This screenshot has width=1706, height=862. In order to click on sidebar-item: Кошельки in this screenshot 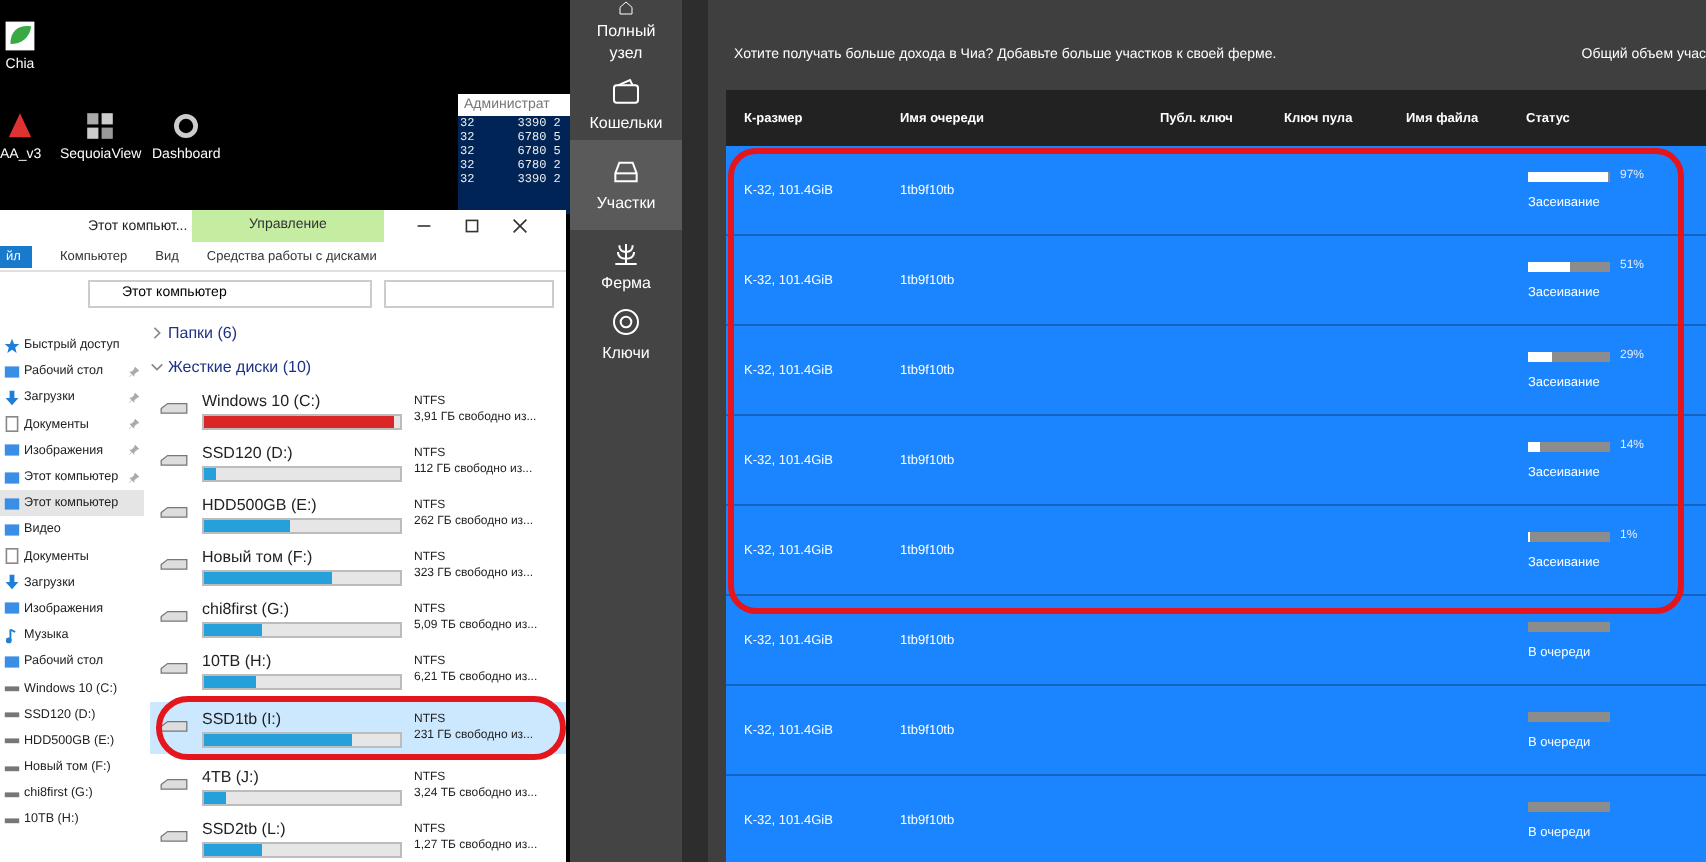, I will do `click(626, 105)`.